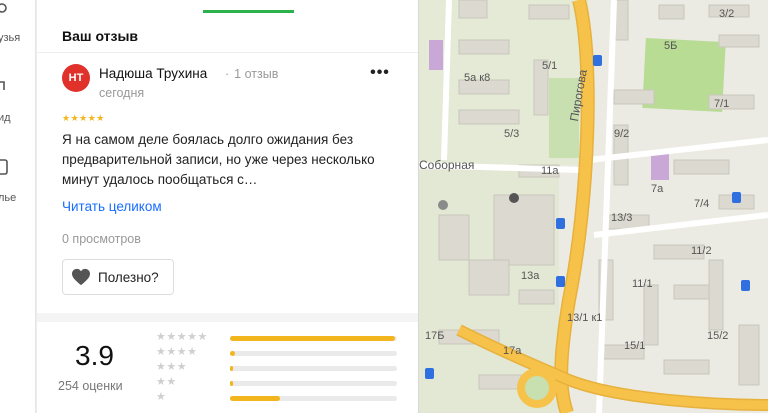 This screenshot has height=413, width=768. What do you see at coordinates (227, 52) in the screenshot?
I see `divider` at bounding box center [227, 52].